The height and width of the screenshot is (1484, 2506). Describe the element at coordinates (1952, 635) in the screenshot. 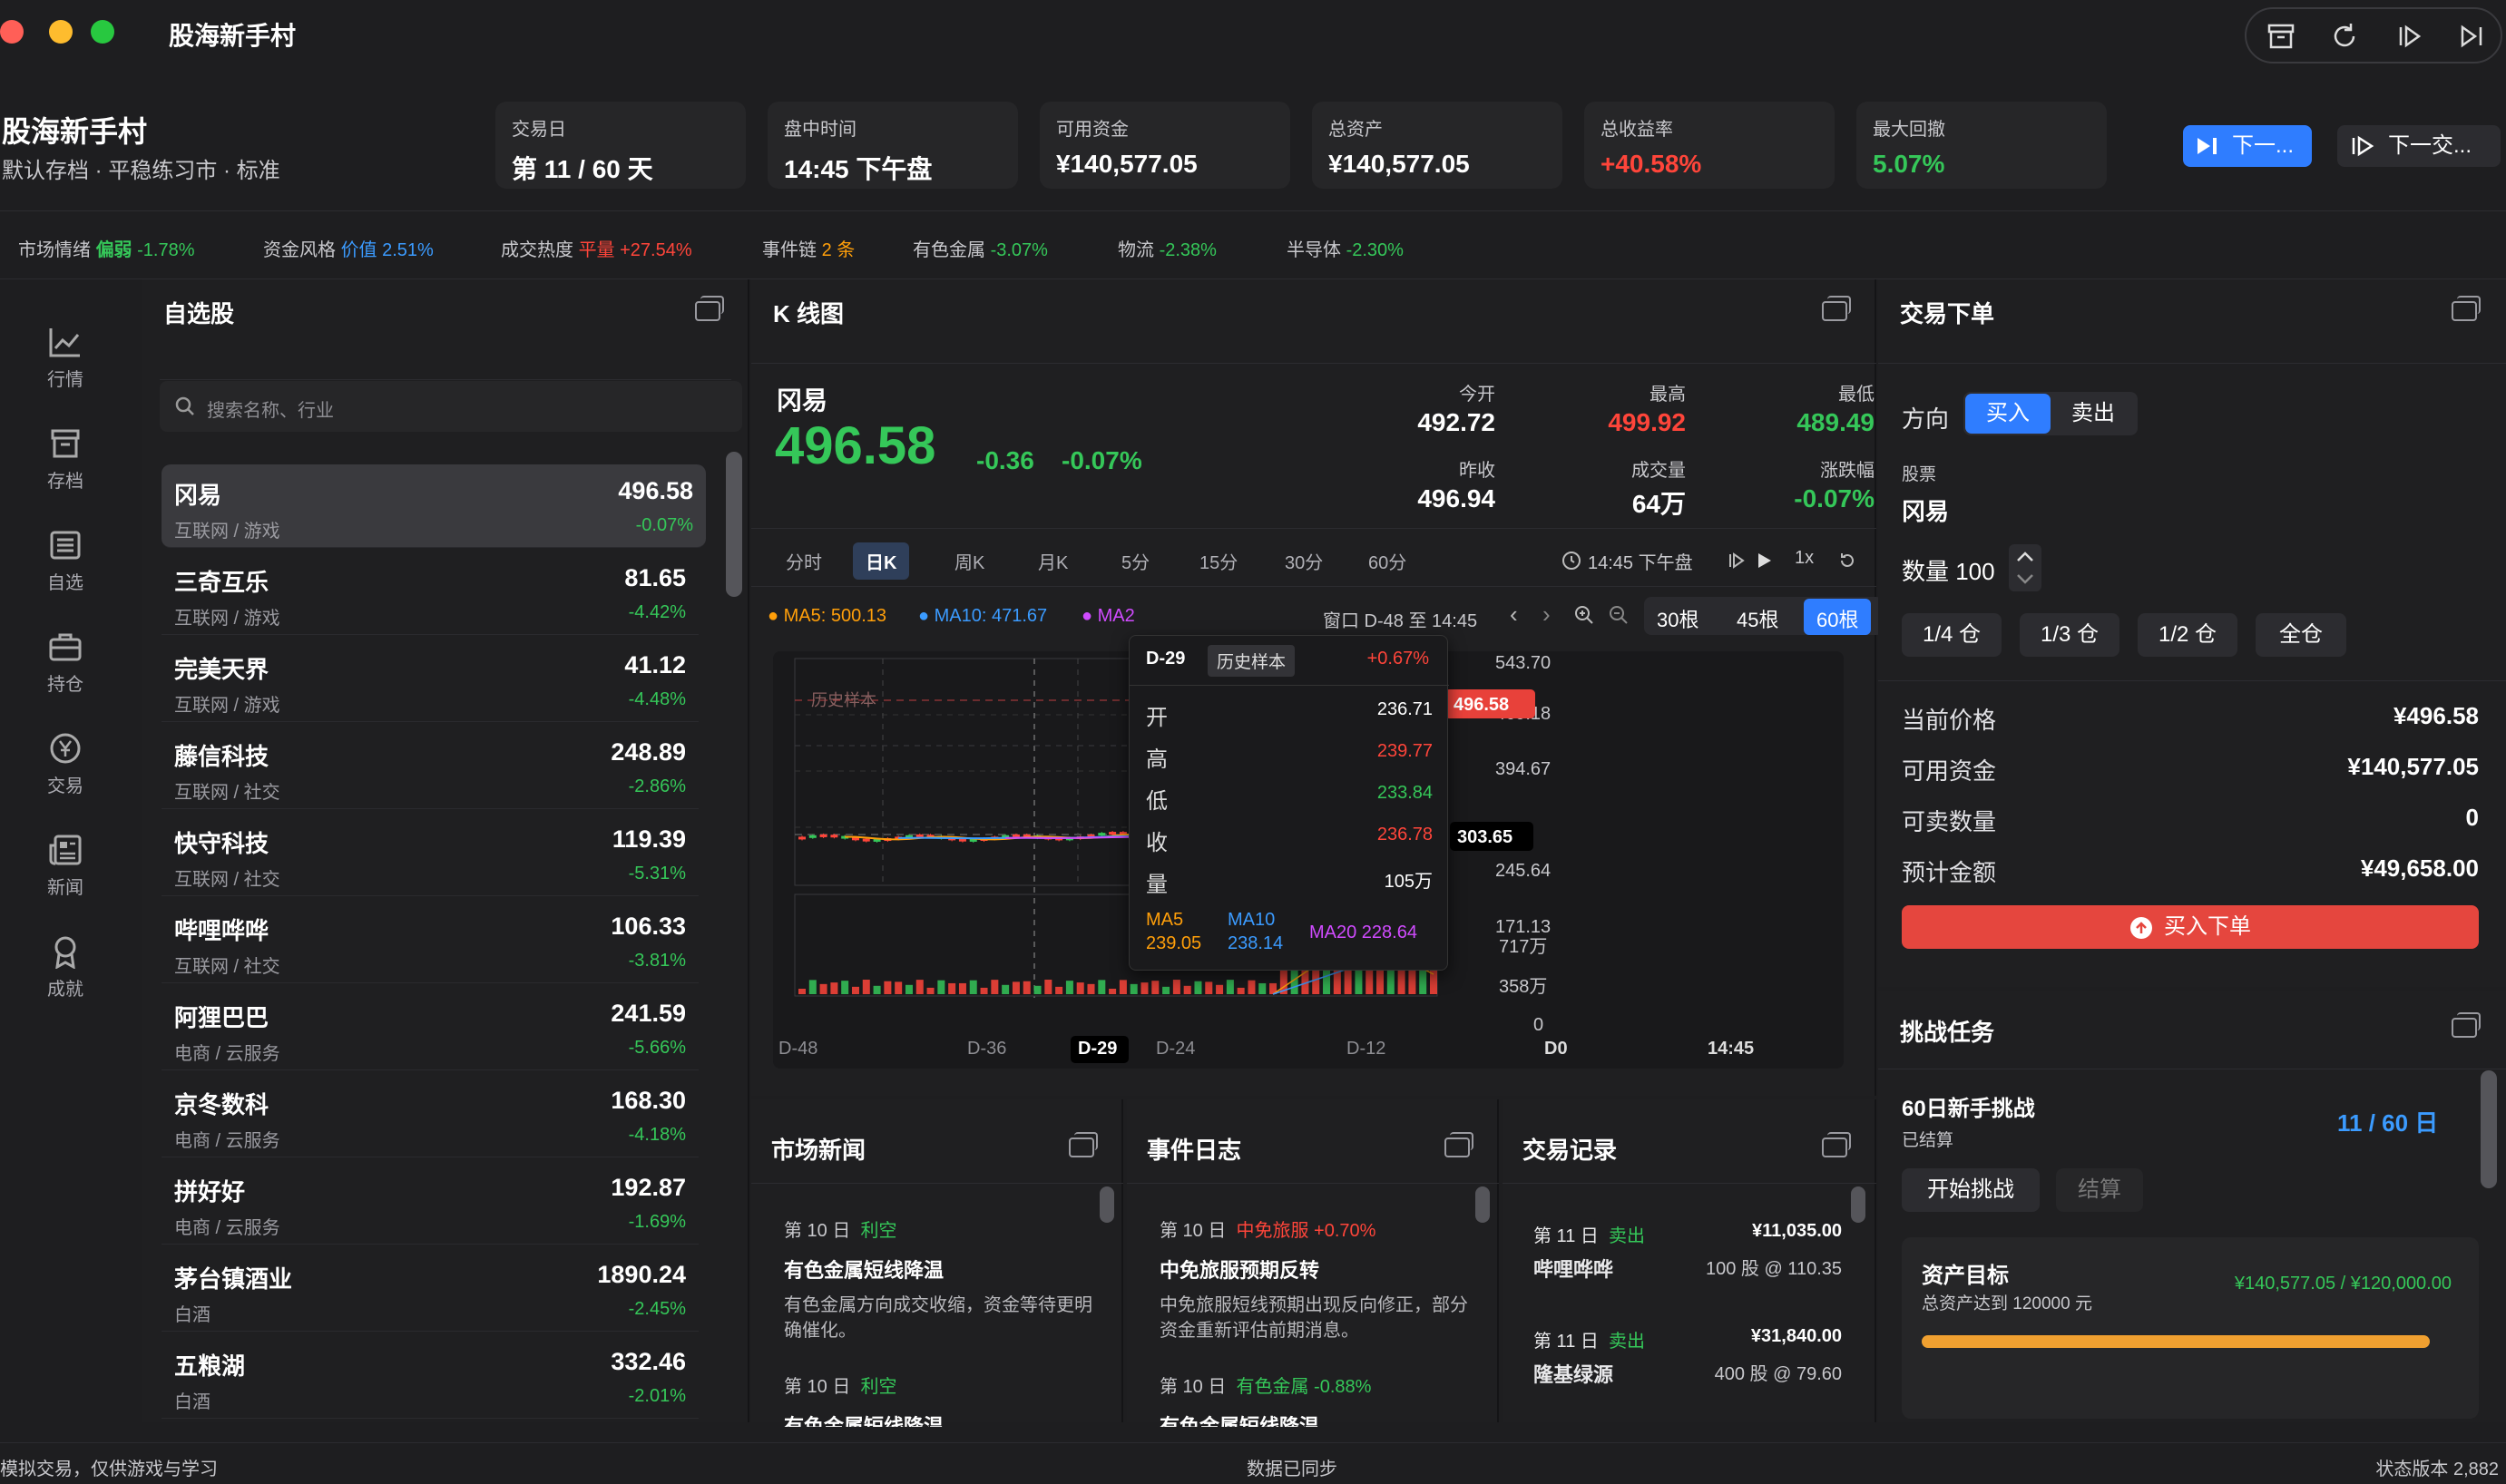

I see `position-quarter-button: 1/4 仓` at that location.